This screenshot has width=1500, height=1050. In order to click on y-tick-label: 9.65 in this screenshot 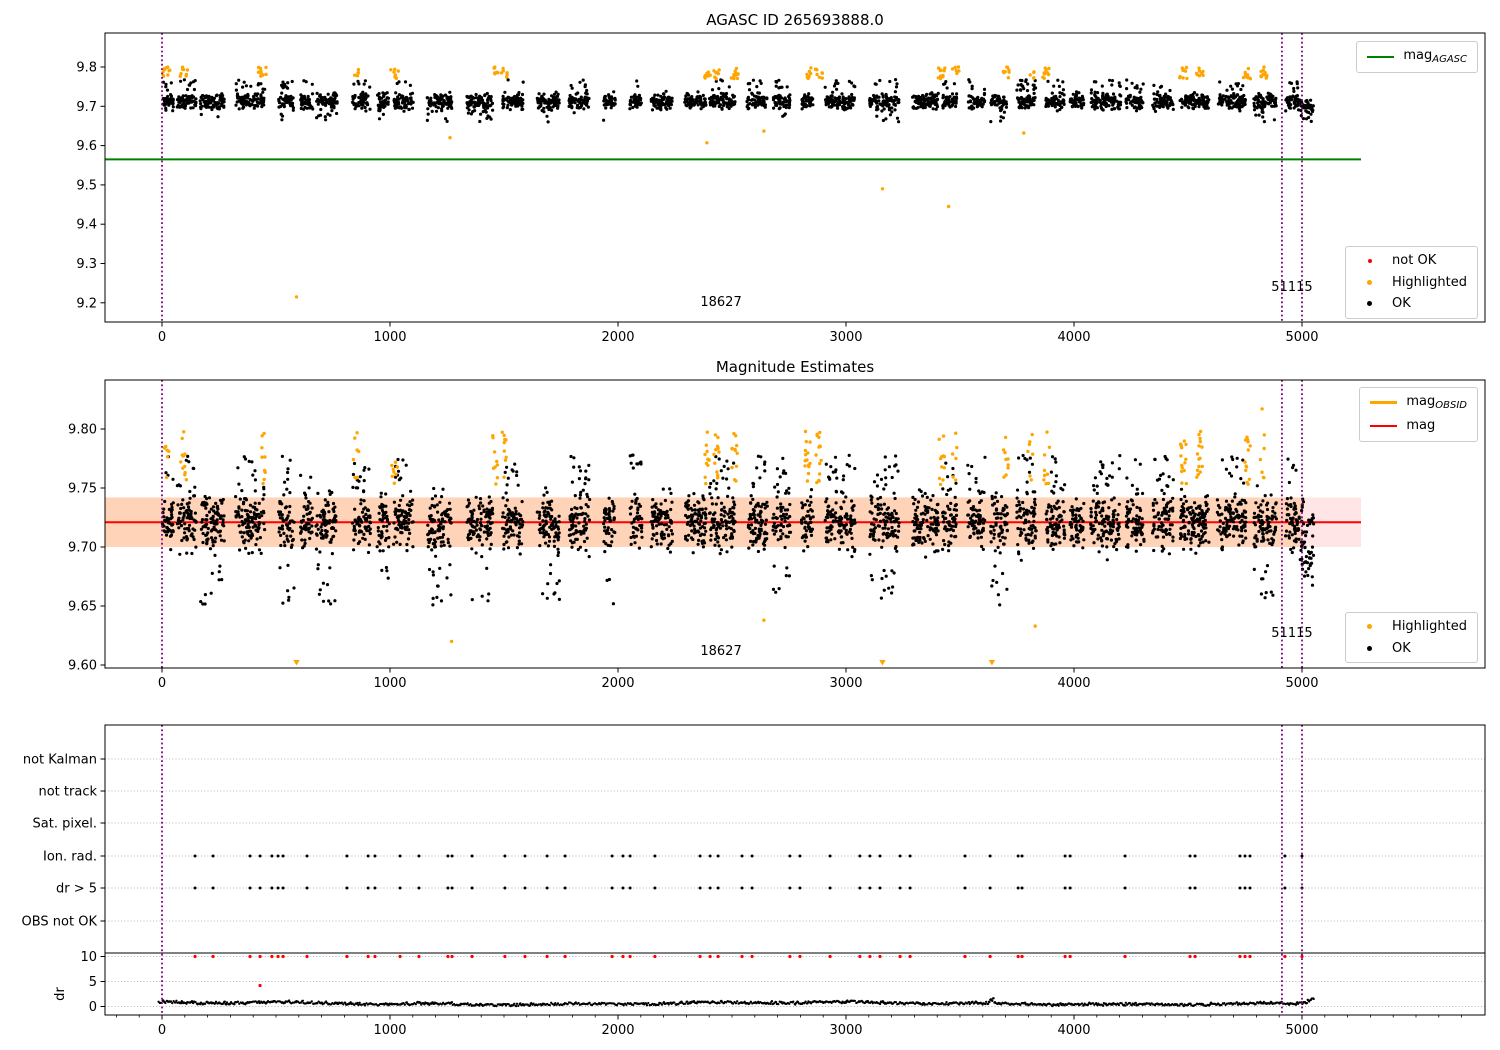, I will do `click(82, 607)`.